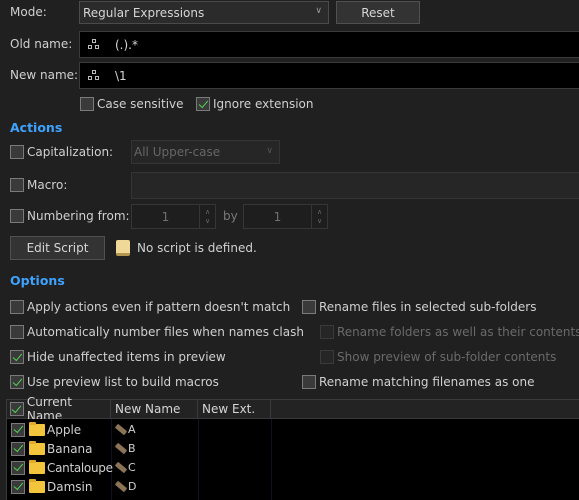 This screenshot has height=500, width=579. Describe the element at coordinates (229, 409) in the screenshot. I see `column-label: New Ext.` at that location.